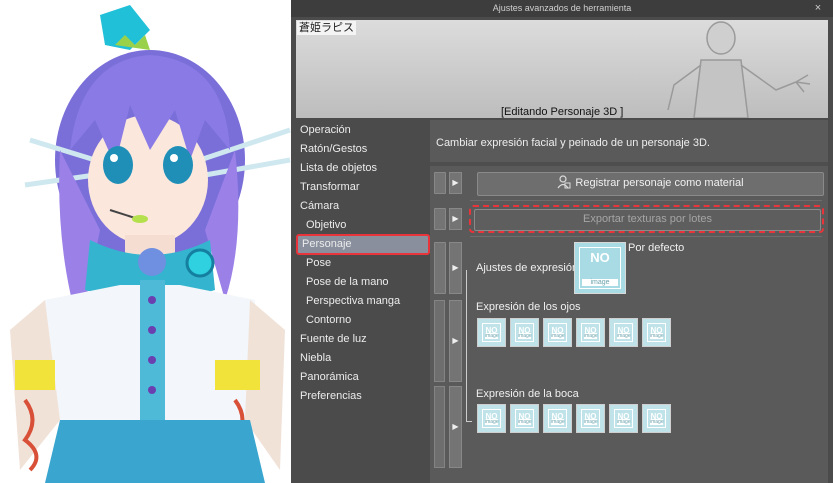  I want to click on sidebar-item-pose-mano: Pose de la mano, so click(347, 282).